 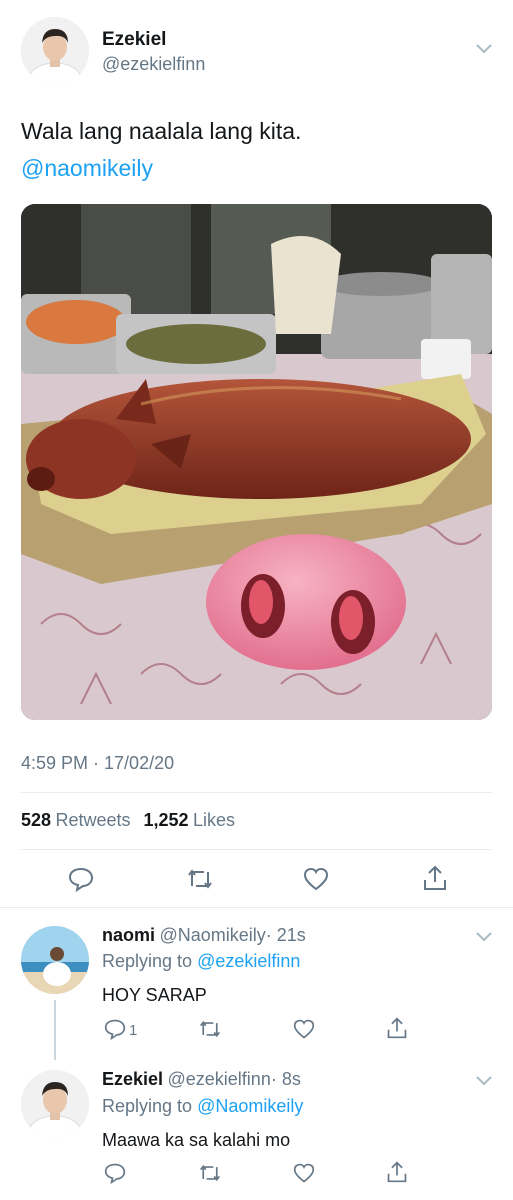 I want to click on reply-header: naomi @Naomikeily· 21s, so click(x=204, y=935).